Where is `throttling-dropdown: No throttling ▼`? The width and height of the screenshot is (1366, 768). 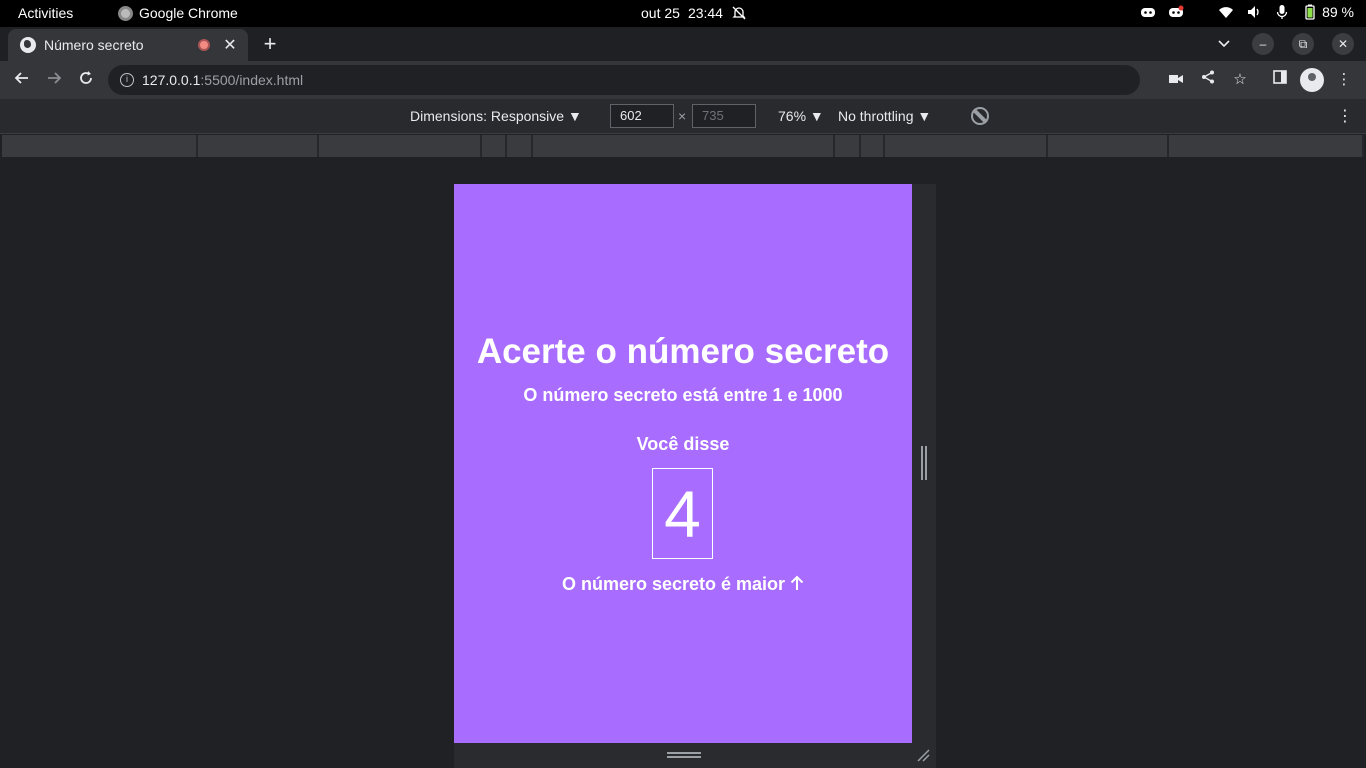
throttling-dropdown: No throttling ▼ is located at coordinates (884, 116).